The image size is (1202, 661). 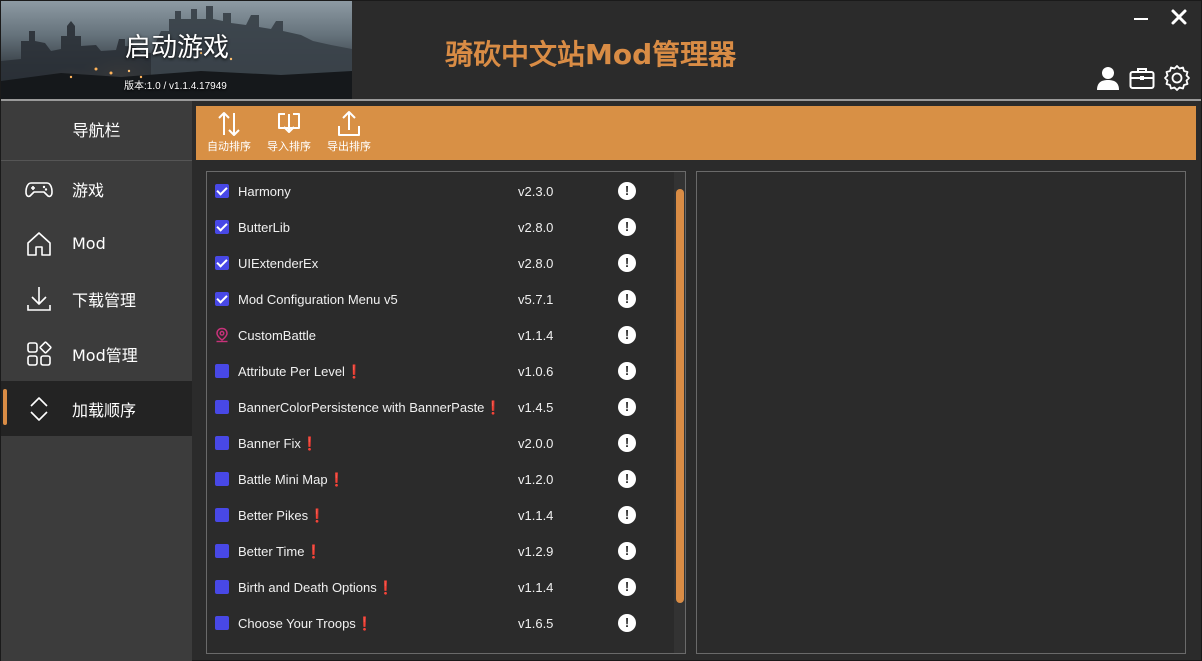 I want to click on mod-version: v1.2.0, so click(x=536, y=479).